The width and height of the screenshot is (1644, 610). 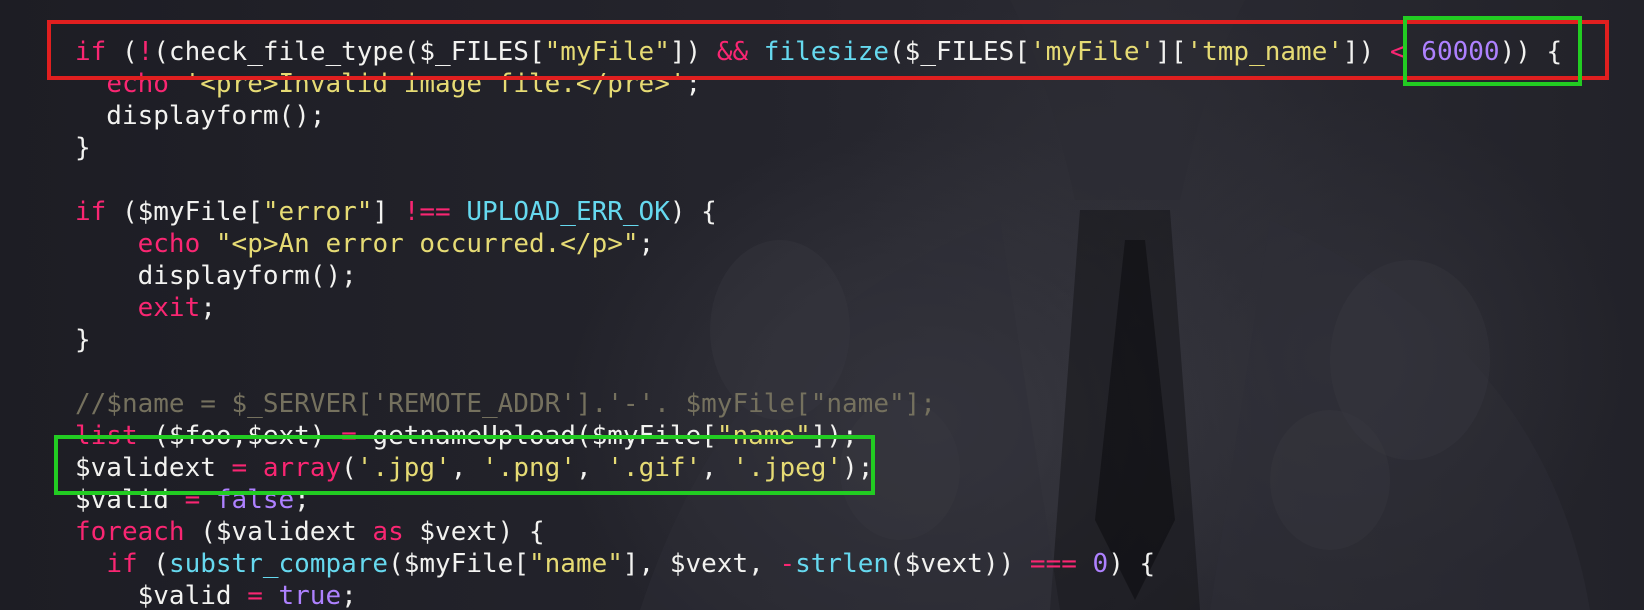 What do you see at coordinates (1397, 52) in the screenshot?
I see `code-token: <` at bounding box center [1397, 52].